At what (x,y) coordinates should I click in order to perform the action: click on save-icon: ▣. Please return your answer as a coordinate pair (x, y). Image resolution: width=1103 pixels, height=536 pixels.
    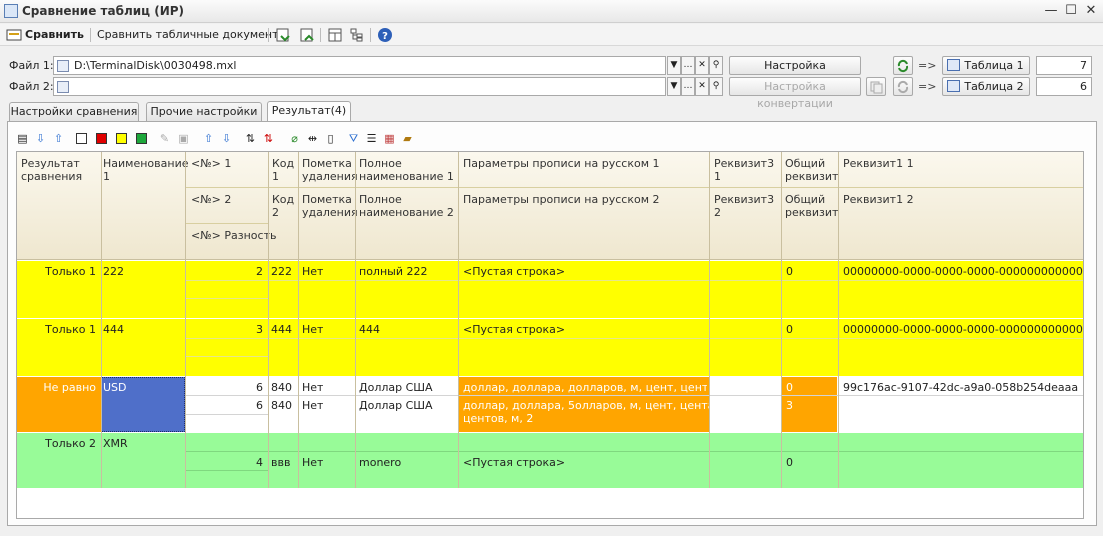
    Looking at the image, I should click on (183, 138).